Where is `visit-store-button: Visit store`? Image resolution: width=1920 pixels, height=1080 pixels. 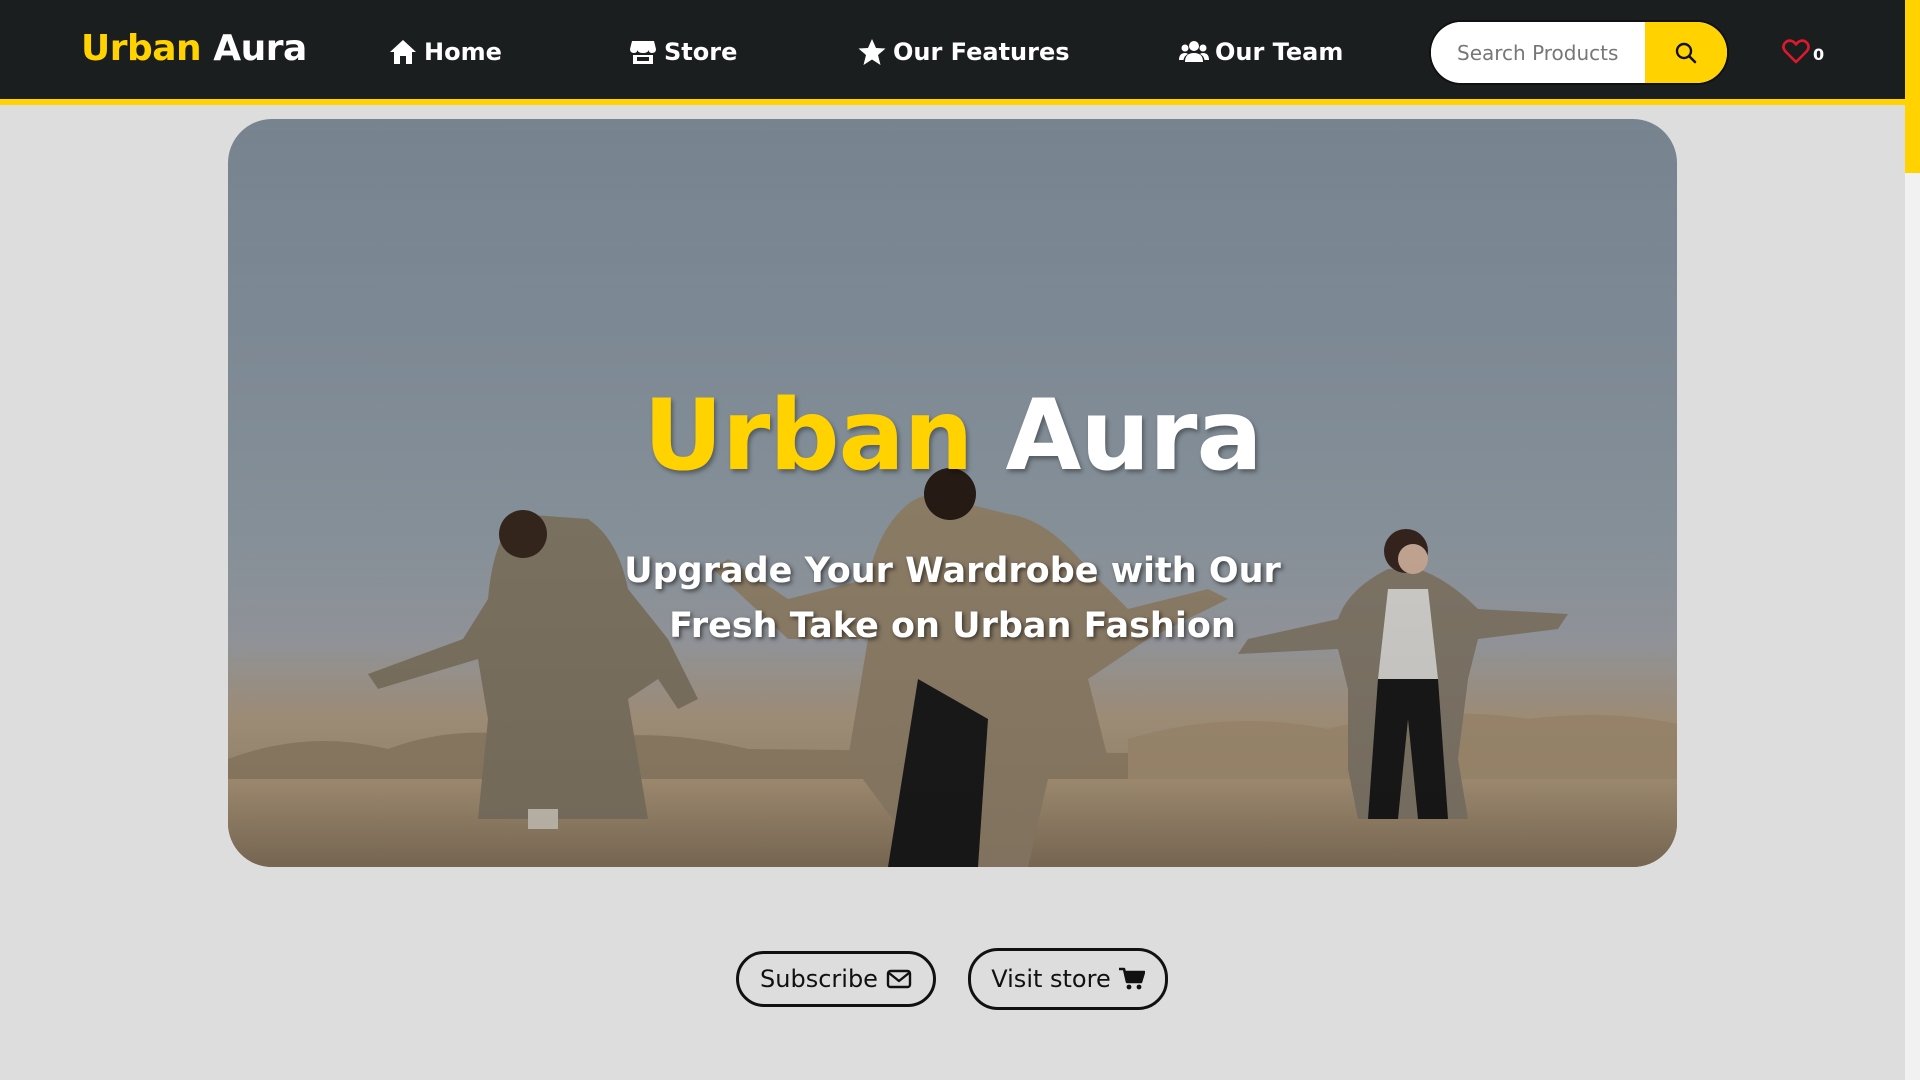 visit-store-button: Visit store is located at coordinates (1068, 979).